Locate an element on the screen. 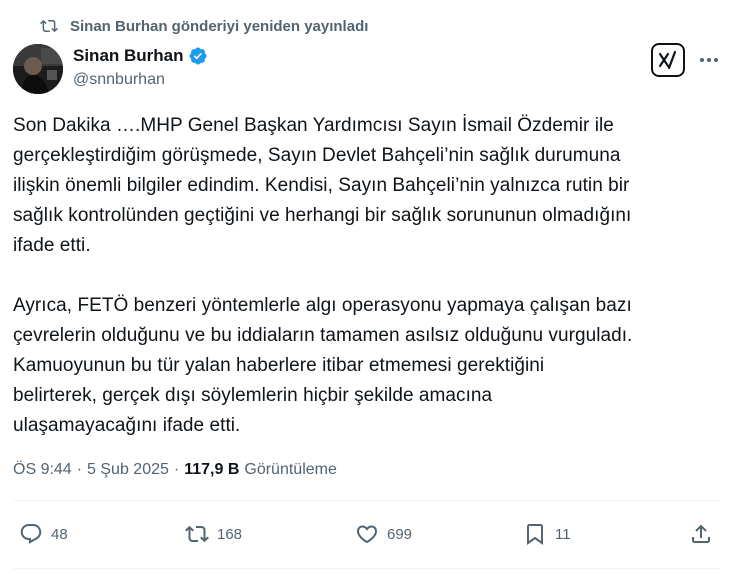 The image size is (734, 575). views-count: 117,9 B is located at coordinates (212, 469).